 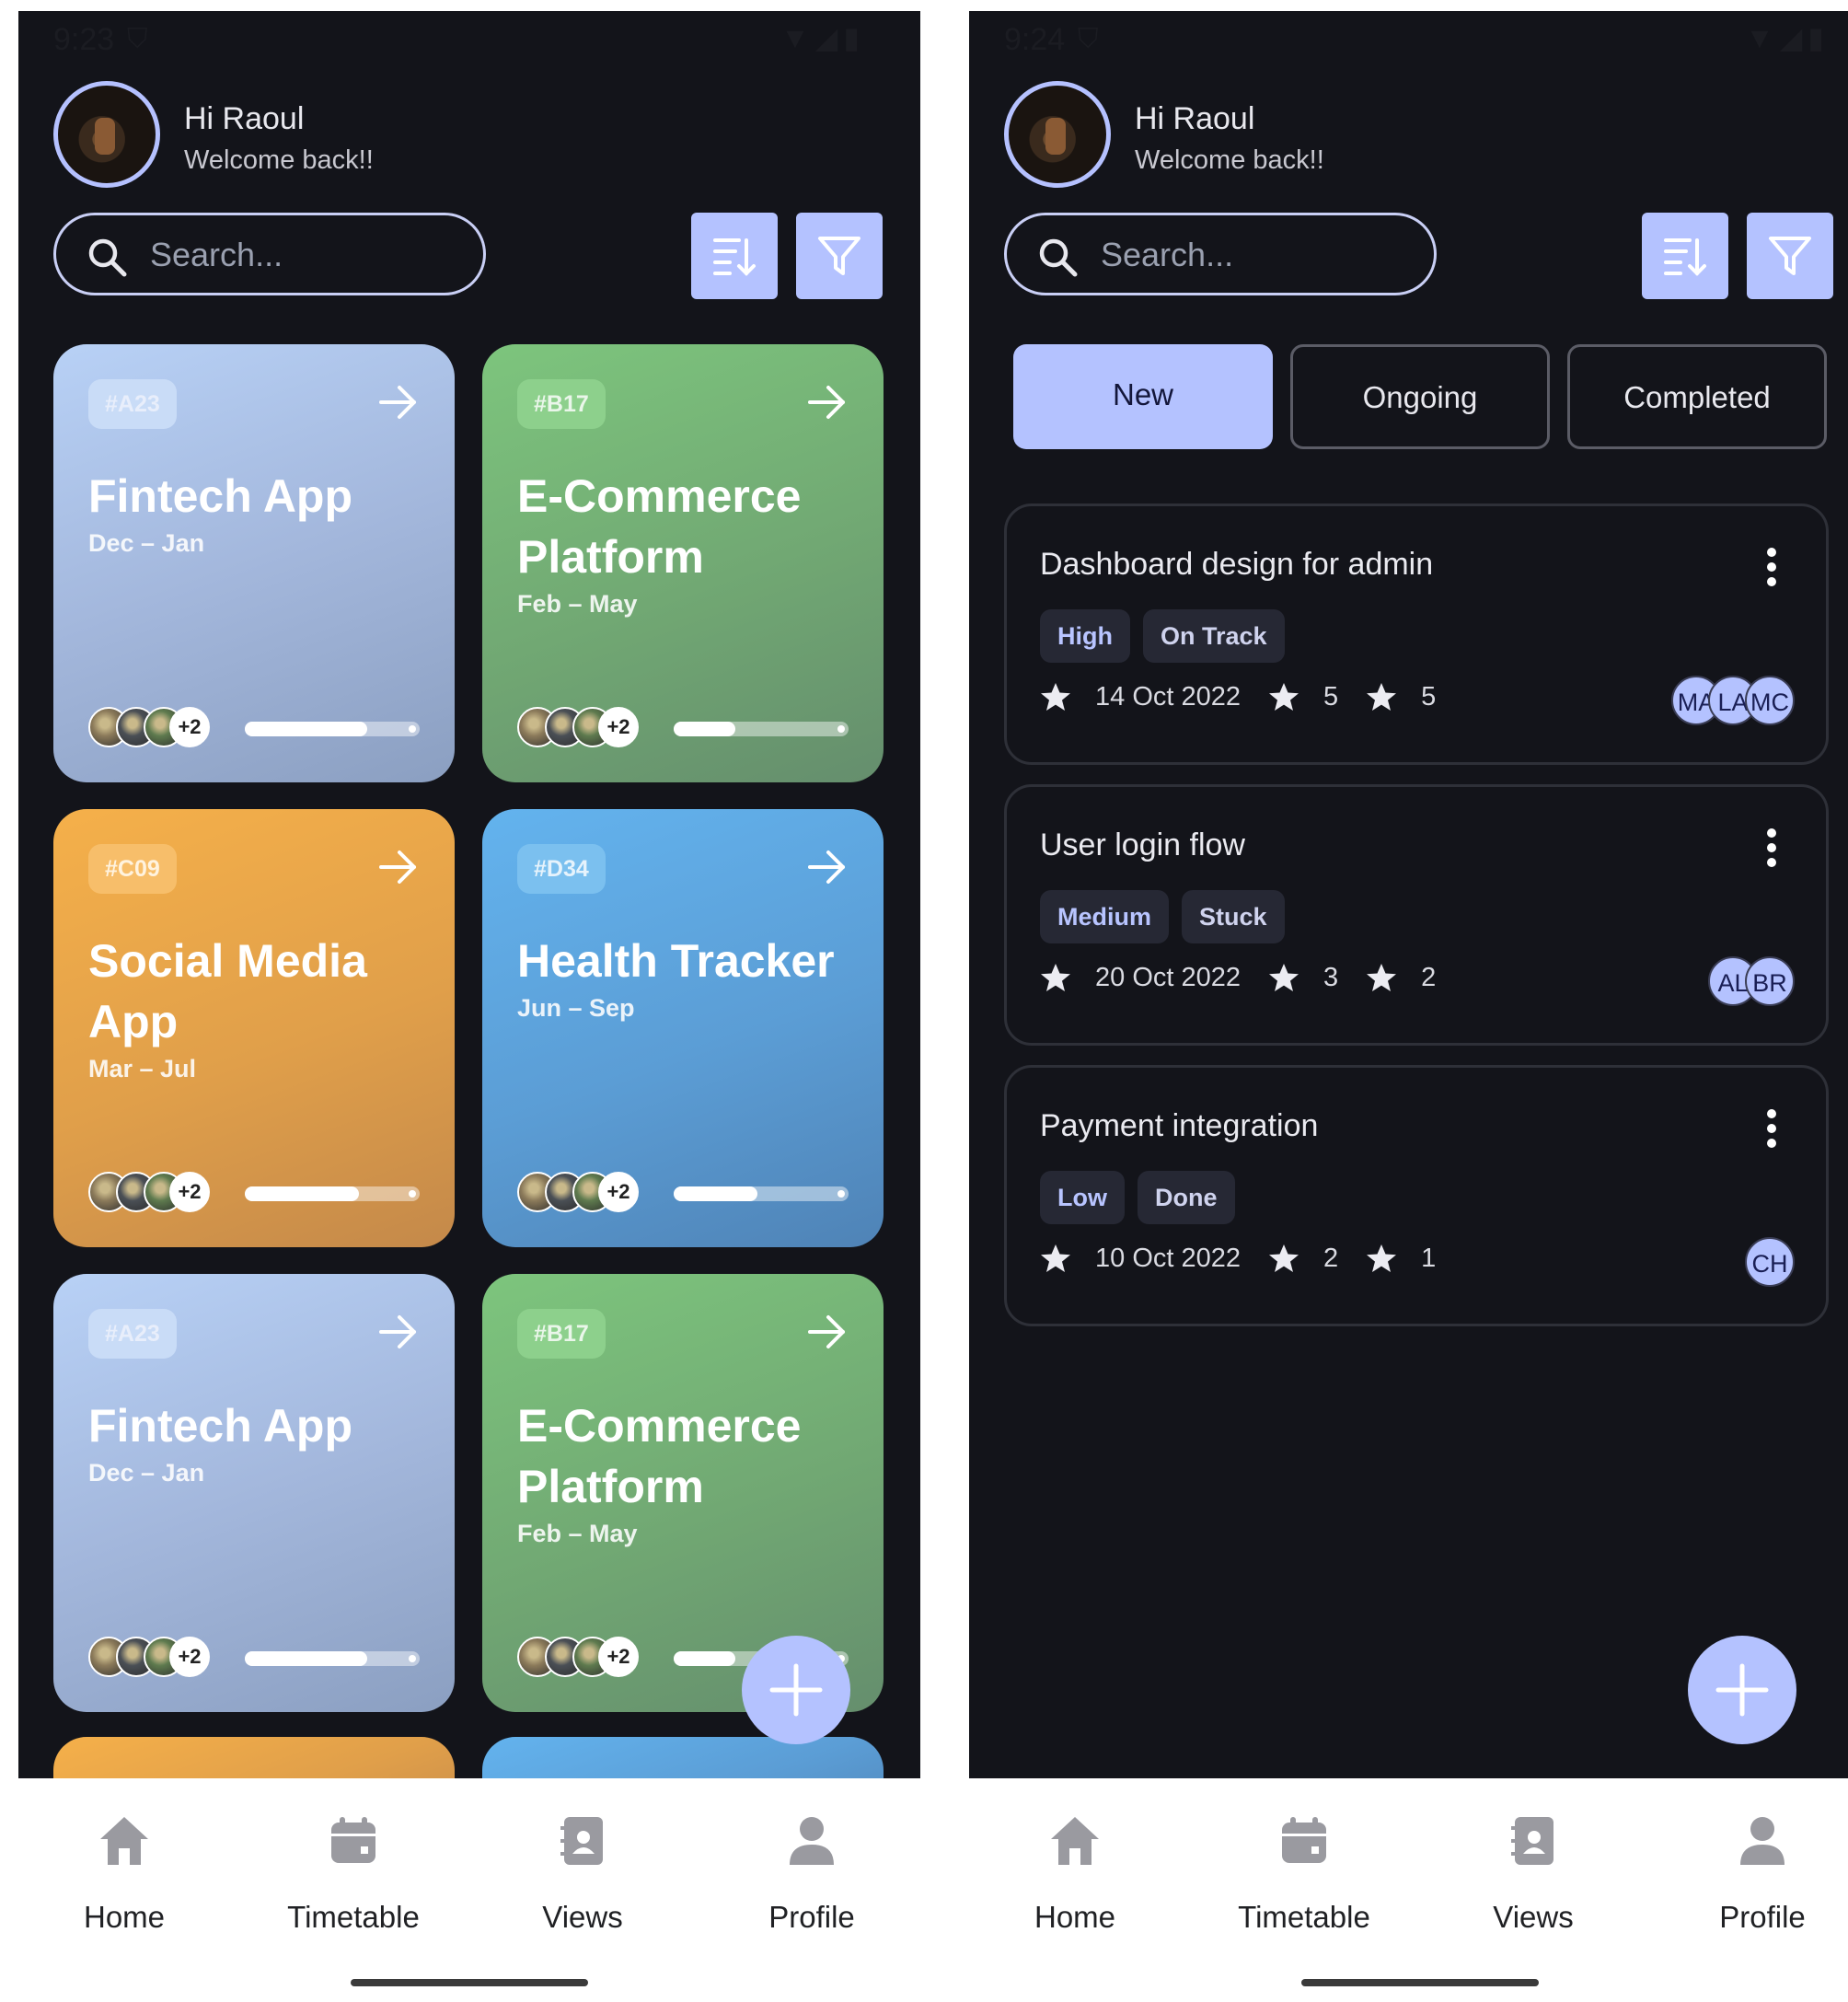 I want to click on project-code: #C09, so click(x=132, y=869).